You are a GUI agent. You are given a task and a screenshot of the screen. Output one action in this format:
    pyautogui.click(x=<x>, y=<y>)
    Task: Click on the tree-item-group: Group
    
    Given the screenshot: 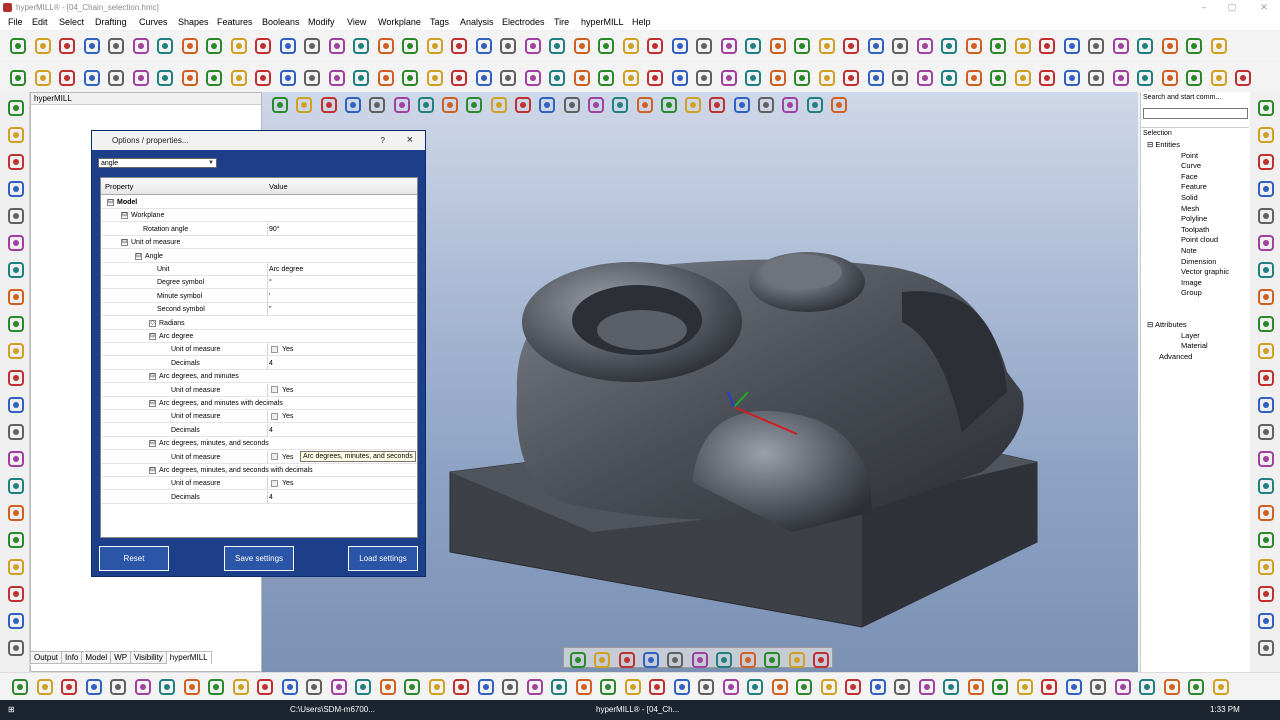 What is the action you would take?
    pyautogui.click(x=1191, y=293)
    